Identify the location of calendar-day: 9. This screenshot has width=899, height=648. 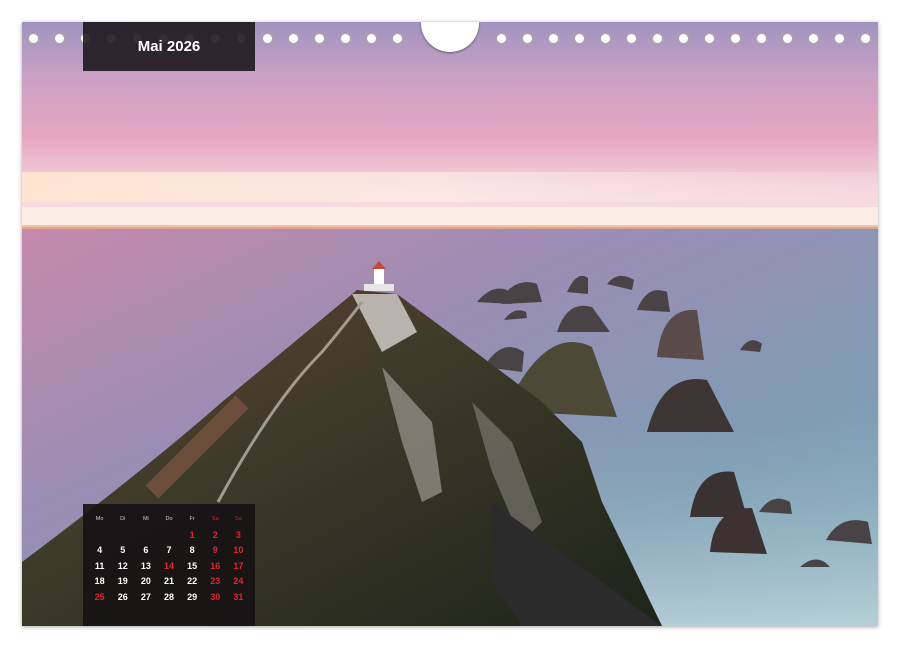
(215, 551).